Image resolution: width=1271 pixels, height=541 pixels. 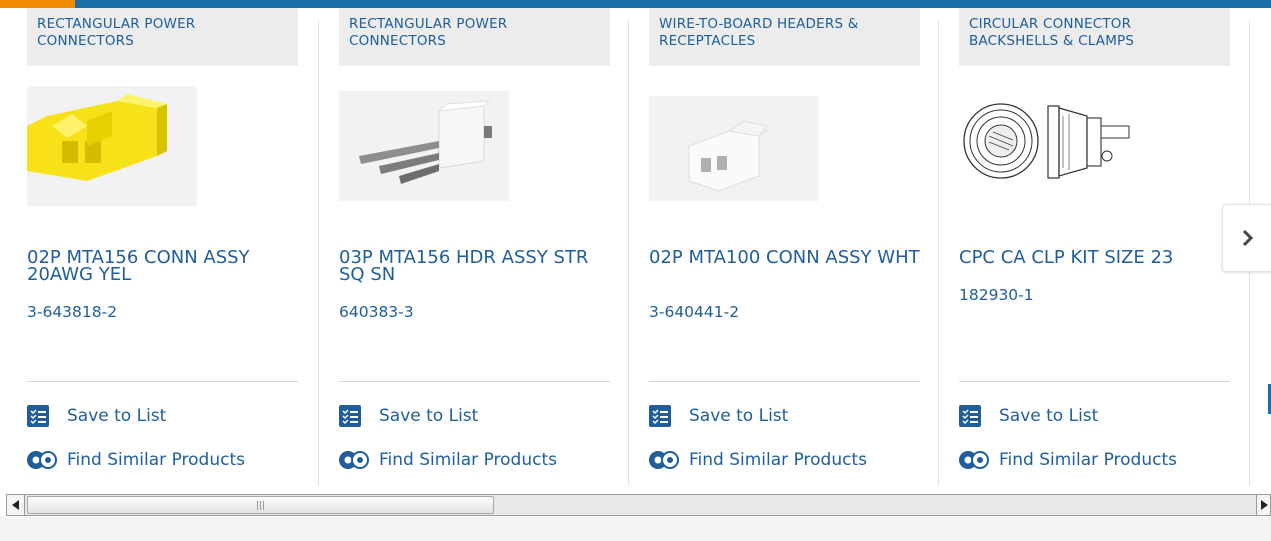 I want to click on product-title: 02P MTA156 CONN ASSY 20AWG YEL, so click(x=162, y=266).